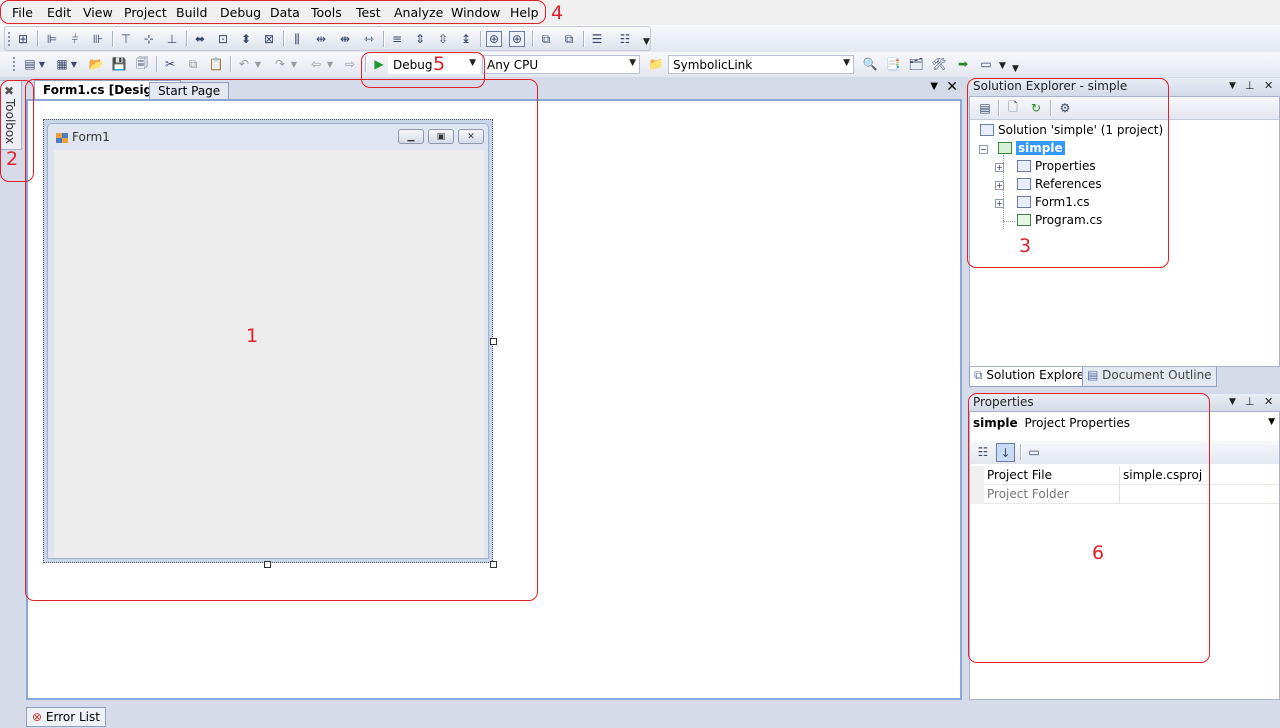 This screenshot has height=728, width=1280. What do you see at coordinates (30, 64) in the screenshot?
I see `new-project-icon: ▤` at bounding box center [30, 64].